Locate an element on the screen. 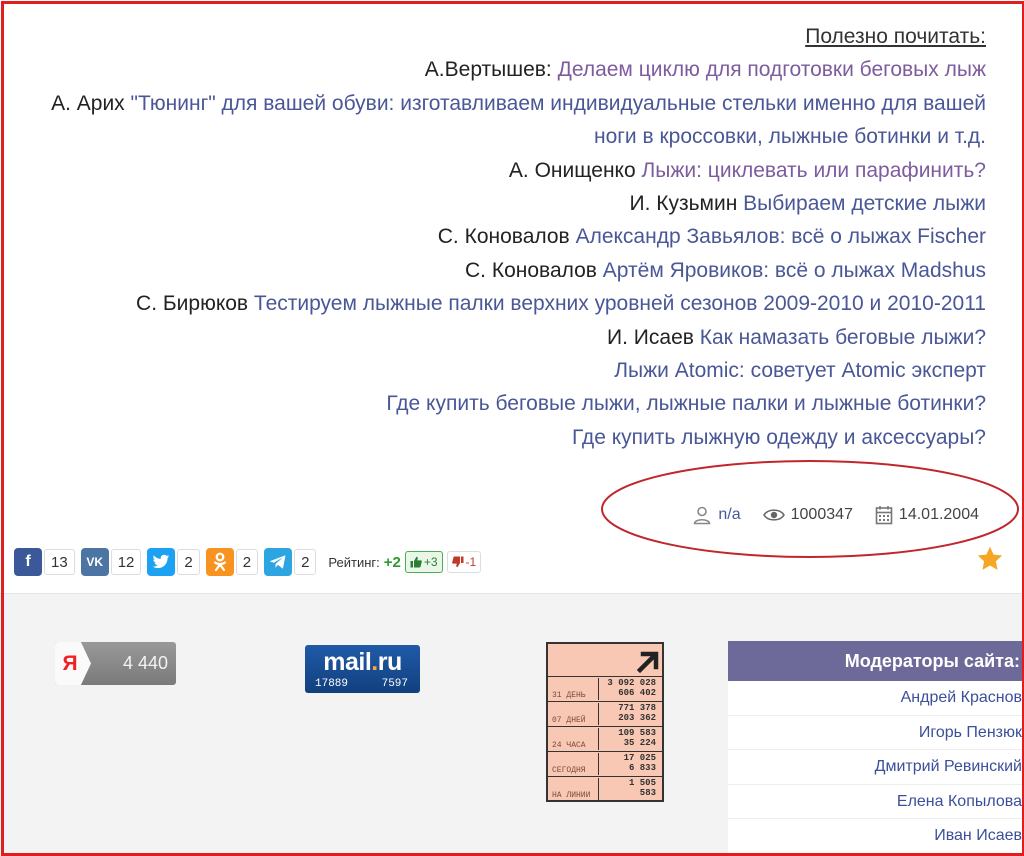 Image resolution: width=1024 pixels, height=856 pixels. reading-link: Лыжи Atomic: советует Atomic эксперт is located at coordinates (800, 370).